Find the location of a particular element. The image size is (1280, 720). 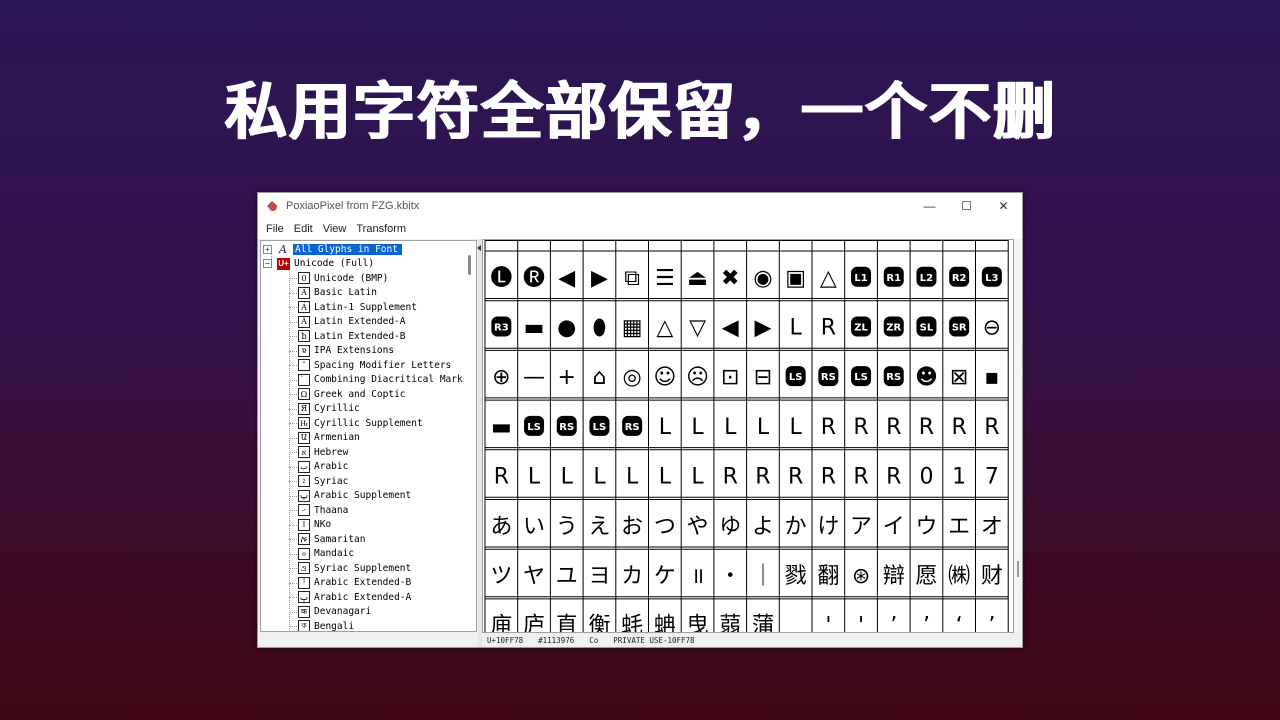

glyph-cell: ⊕ is located at coordinates (501, 377).